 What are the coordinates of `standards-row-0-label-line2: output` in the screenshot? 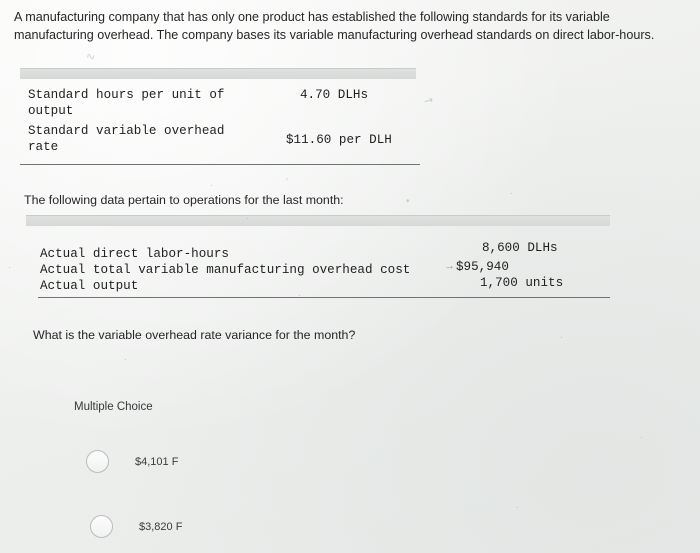 It's located at (51, 111).